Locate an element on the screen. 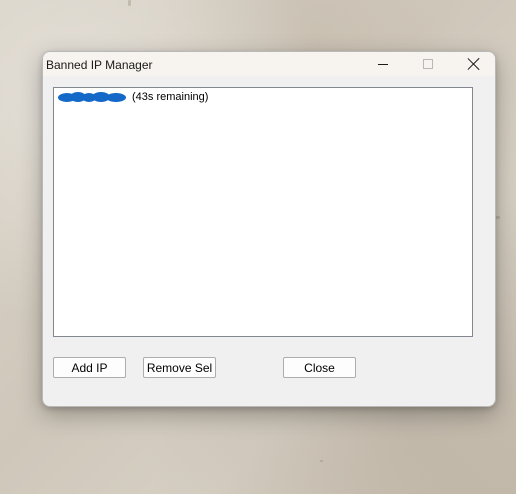 The width and height of the screenshot is (516, 494). list-item: (43s remaining) is located at coordinates (133, 97).